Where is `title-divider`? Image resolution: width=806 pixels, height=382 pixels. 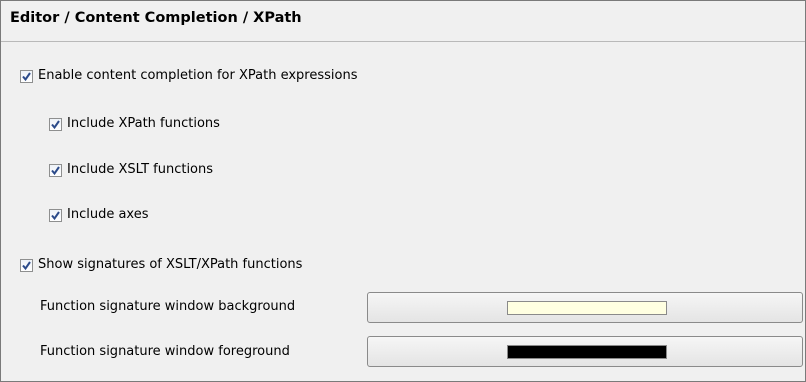 title-divider is located at coordinates (403, 41).